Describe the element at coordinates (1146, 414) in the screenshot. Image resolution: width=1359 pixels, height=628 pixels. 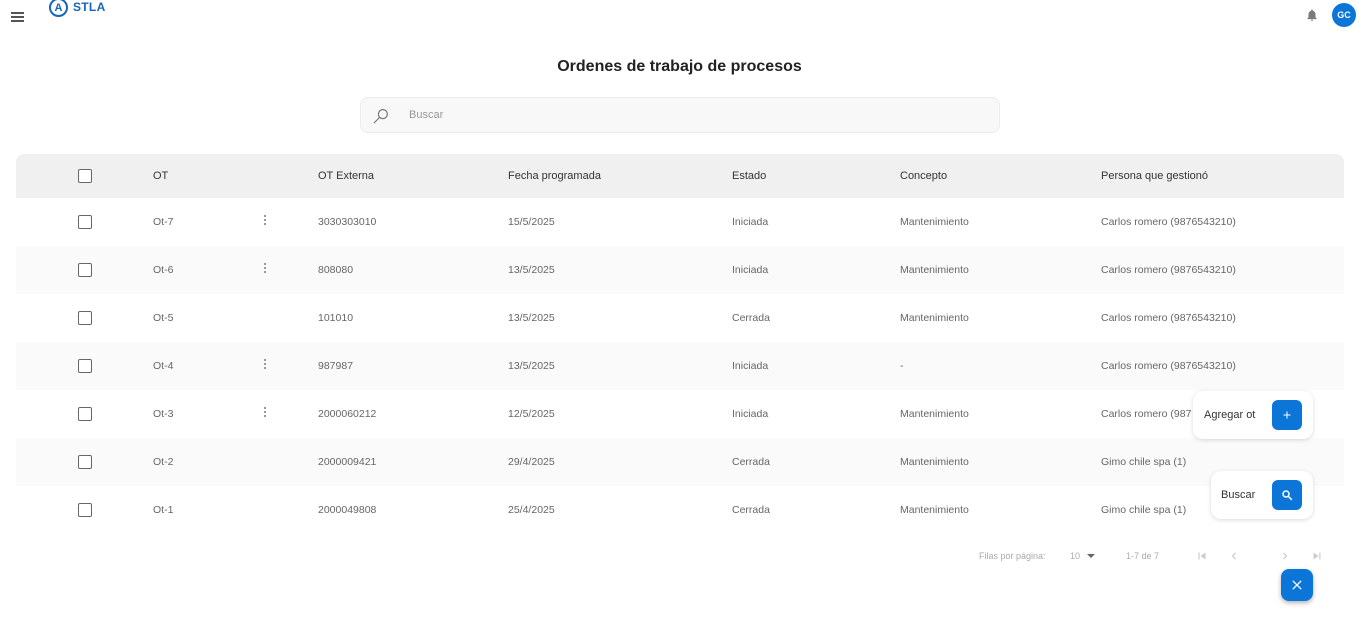
I see `cell-persona: Carlos romero (987` at that location.